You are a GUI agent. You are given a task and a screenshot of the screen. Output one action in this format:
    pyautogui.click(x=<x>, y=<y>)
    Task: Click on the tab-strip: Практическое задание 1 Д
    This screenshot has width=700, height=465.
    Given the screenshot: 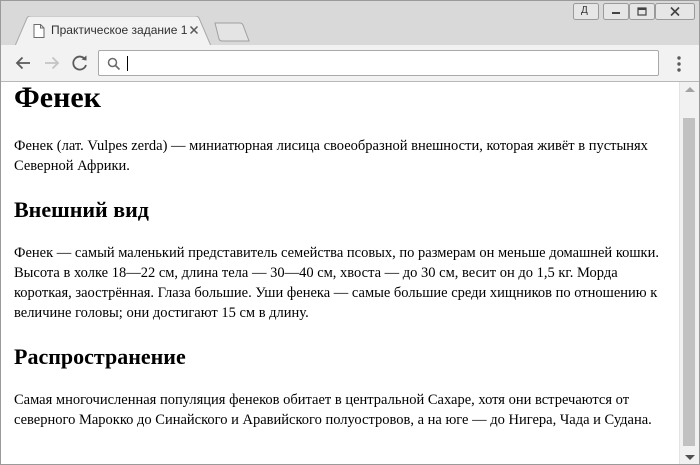 What is the action you would take?
    pyautogui.click(x=350, y=23)
    